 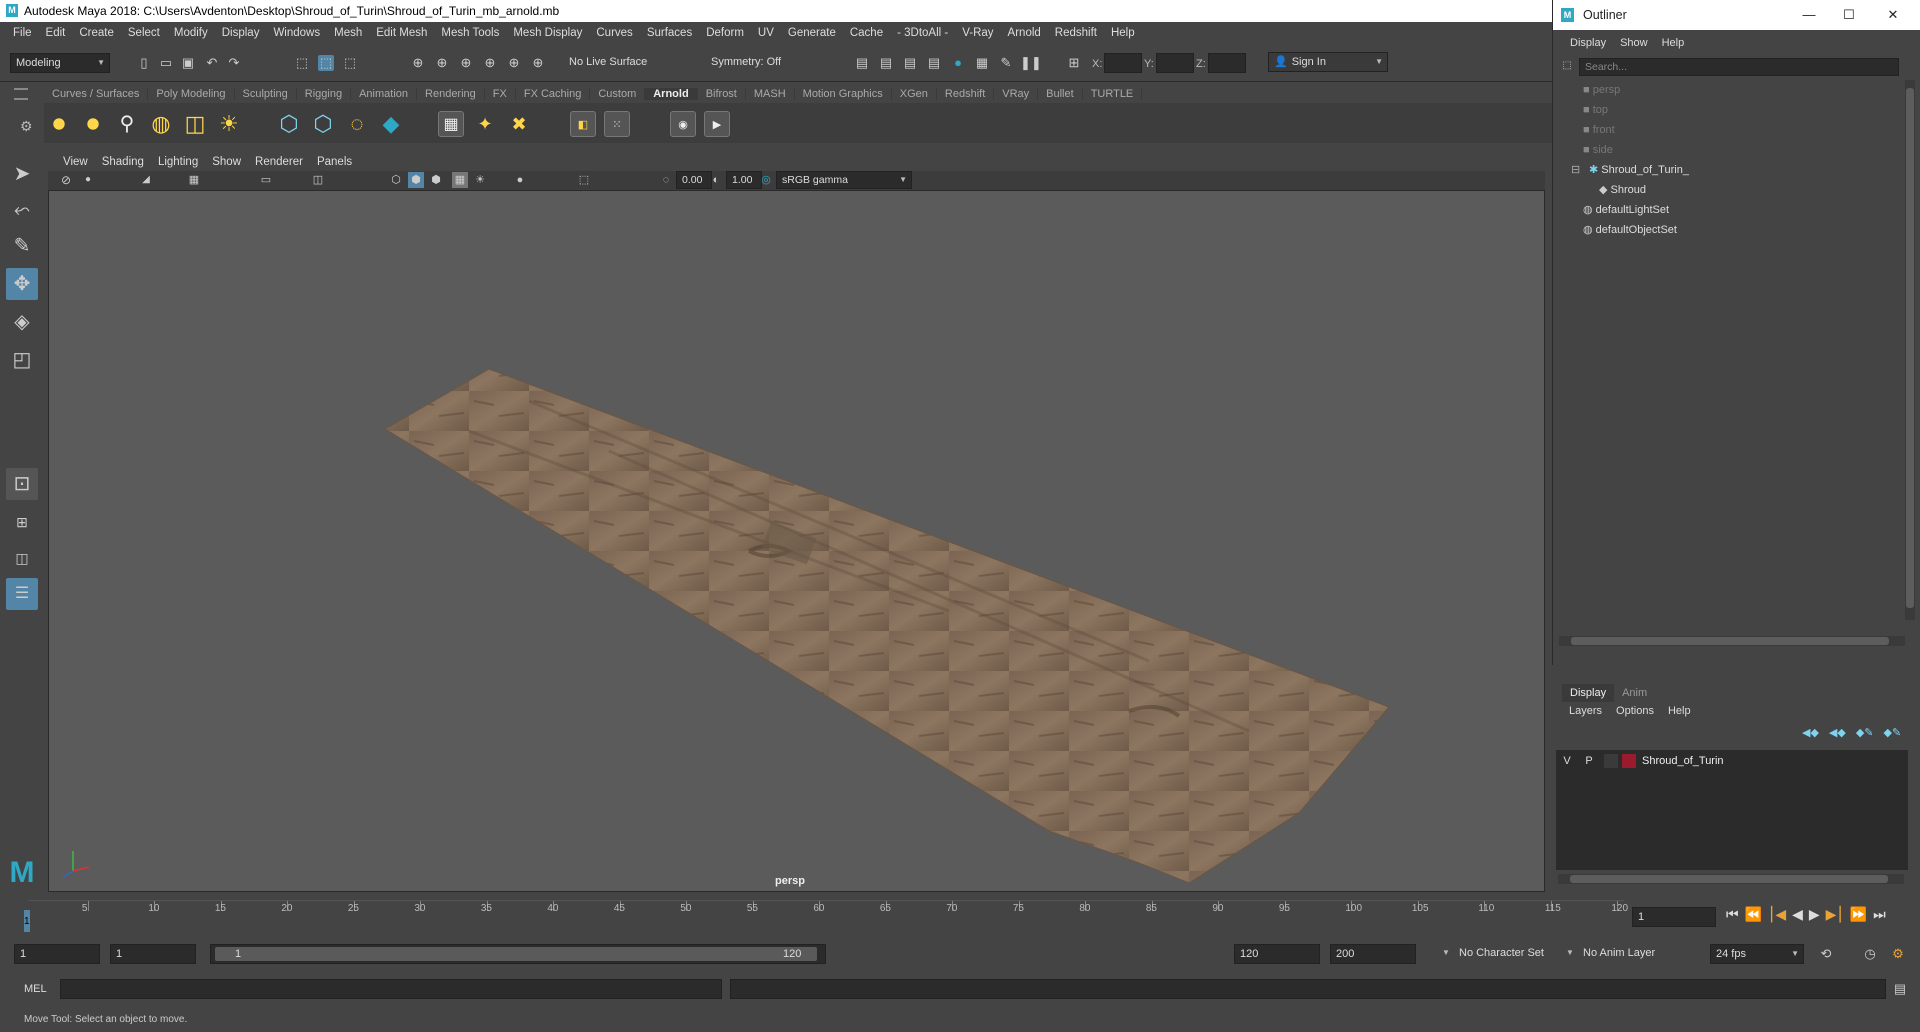 I want to click on viewport-menu-view: View, so click(x=75, y=162).